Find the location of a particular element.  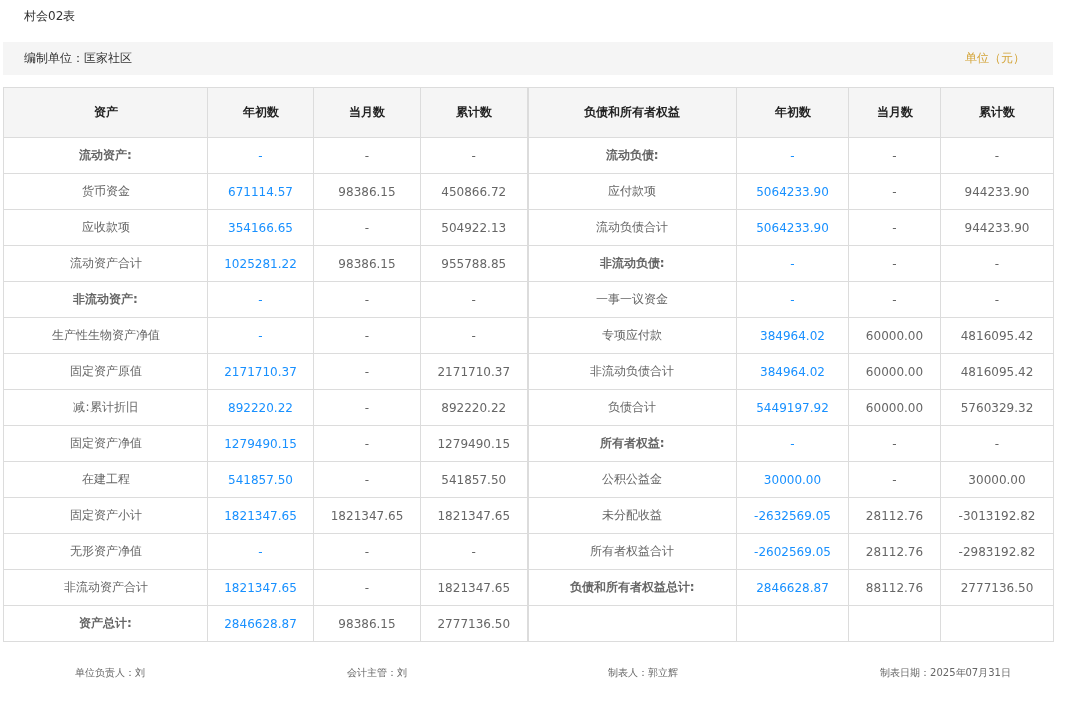

amount-link: 892220.22 is located at coordinates (260, 407).